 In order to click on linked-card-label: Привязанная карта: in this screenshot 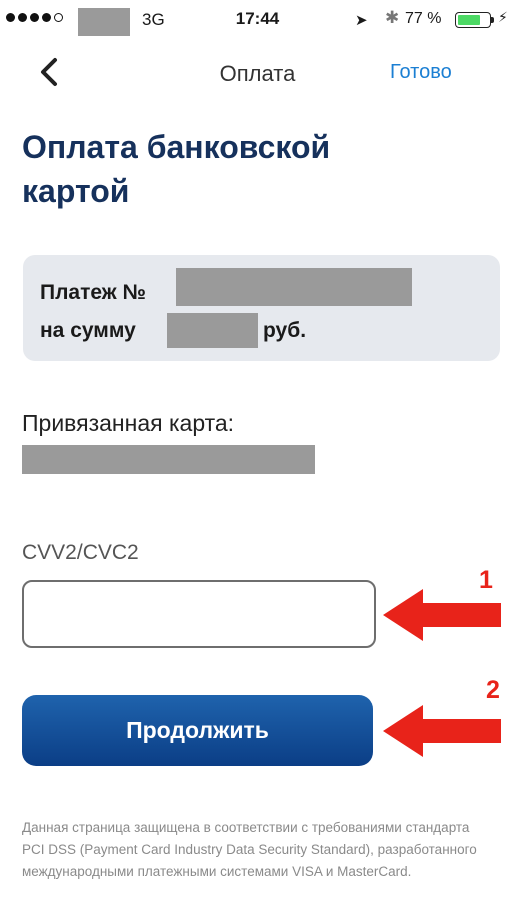, I will do `click(128, 423)`.